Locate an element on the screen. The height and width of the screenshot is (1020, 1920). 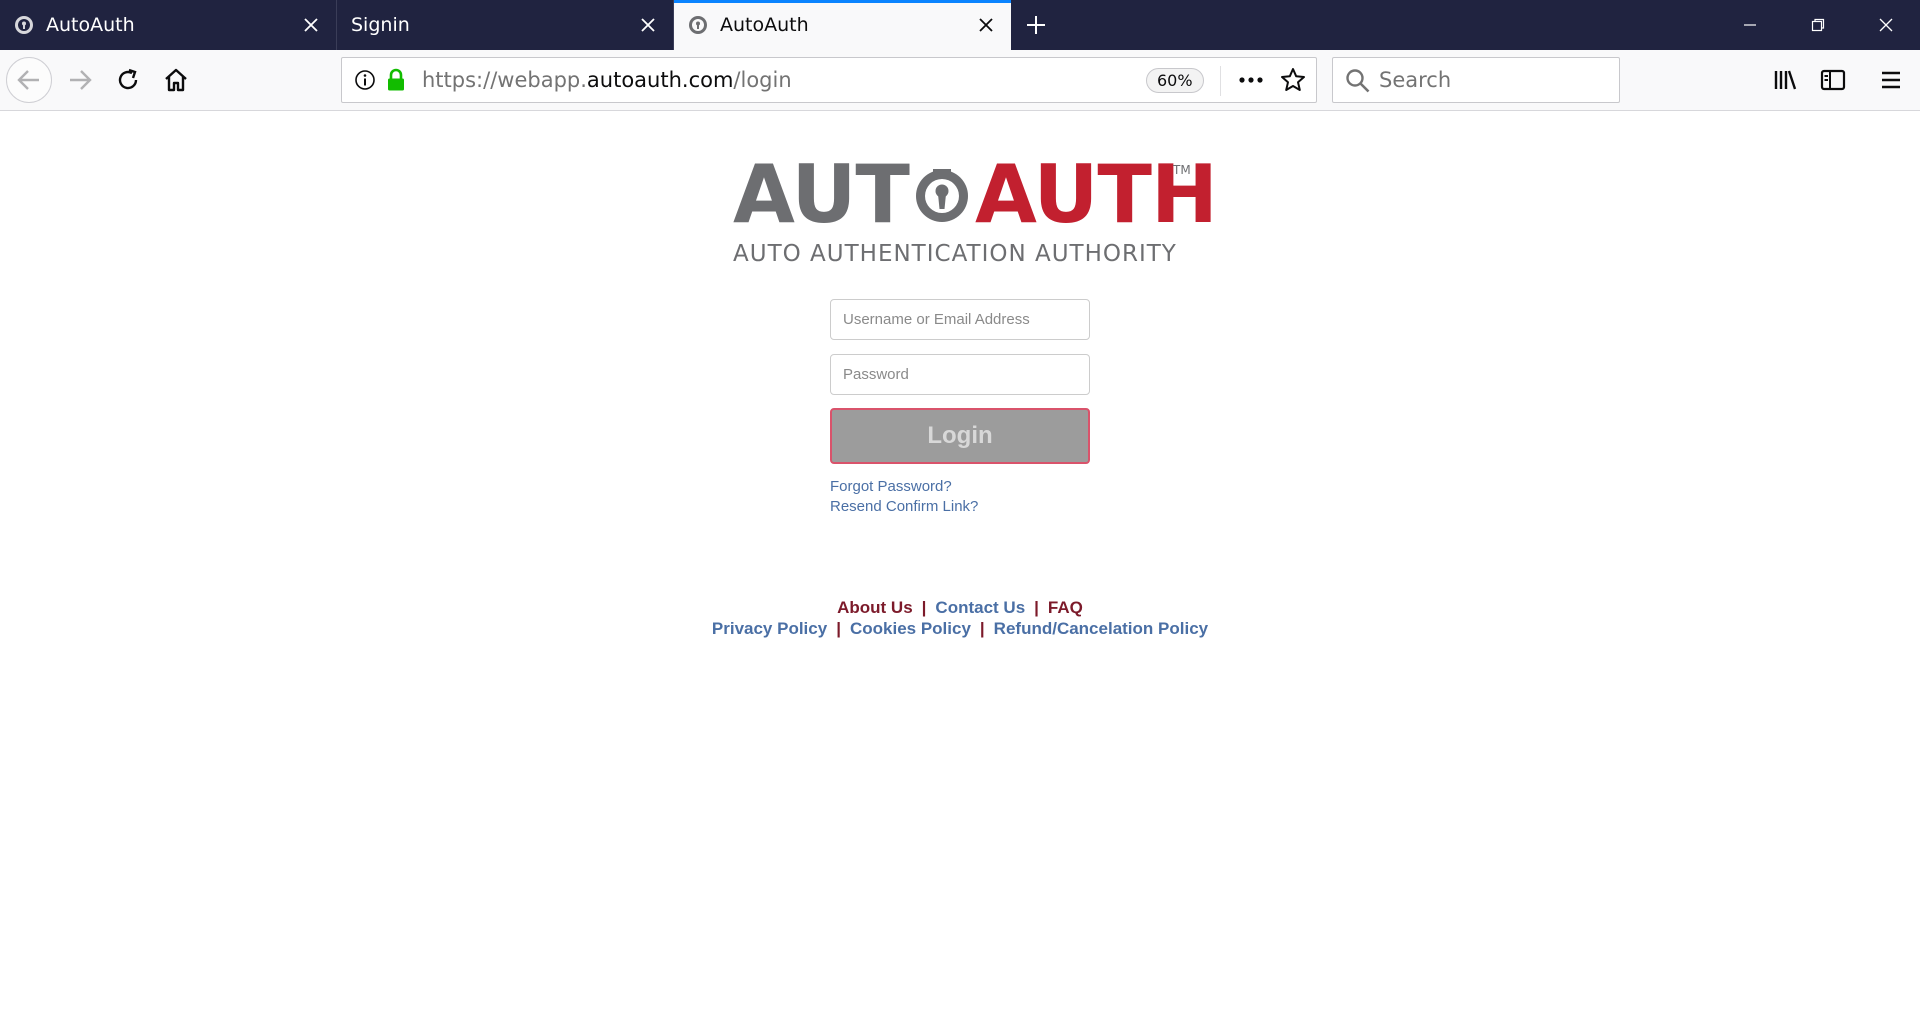
page-actions-ellipsis-icon is located at coordinates (1251, 80).